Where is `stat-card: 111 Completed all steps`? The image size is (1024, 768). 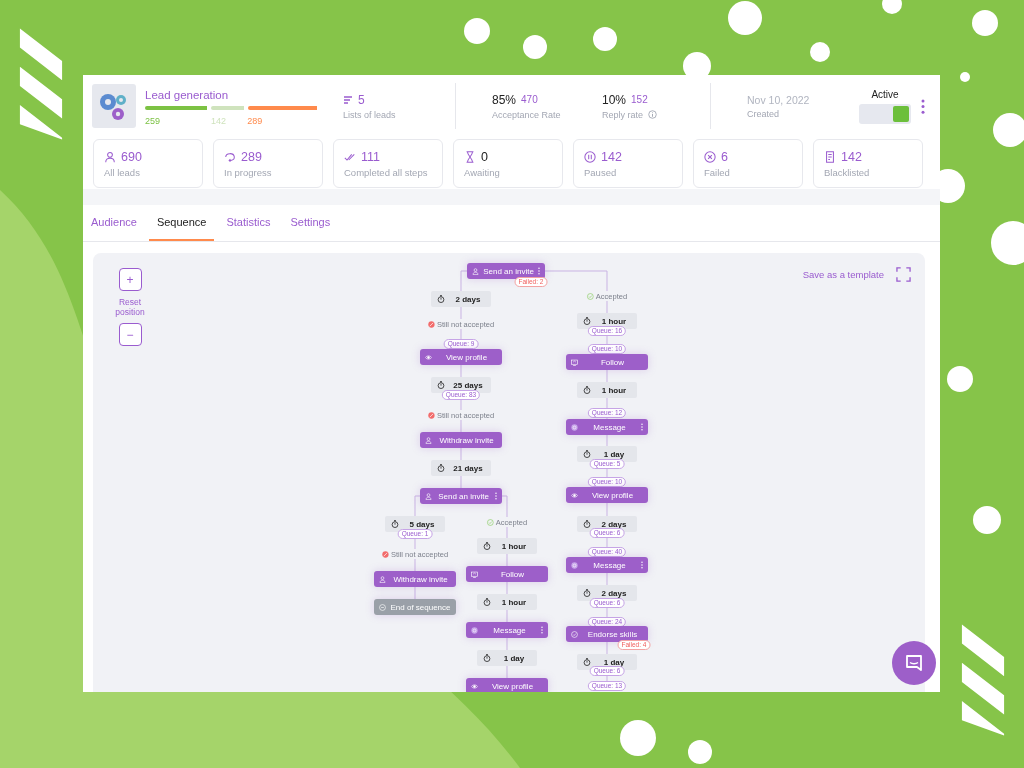 stat-card: 111 Completed all steps is located at coordinates (388, 163).